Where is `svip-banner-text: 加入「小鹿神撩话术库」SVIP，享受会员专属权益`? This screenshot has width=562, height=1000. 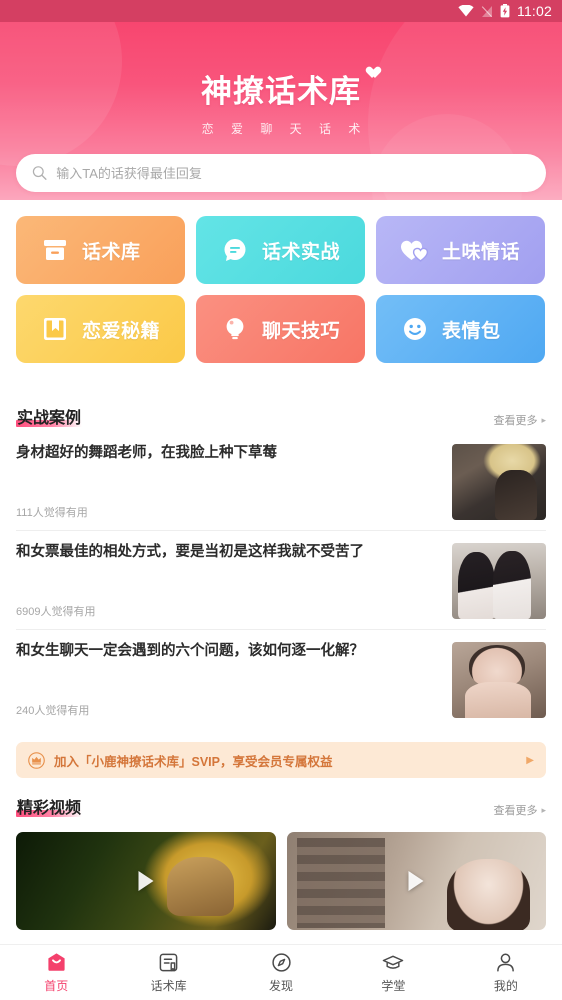
svip-banner-text: 加入「小鹿神撩话术库」SVIP，享受会员专属权益 is located at coordinates (193, 761).